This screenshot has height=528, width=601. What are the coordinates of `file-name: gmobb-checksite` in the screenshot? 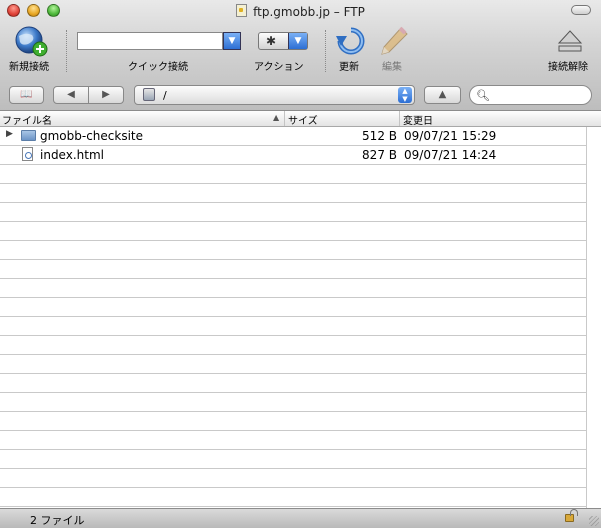 It's located at (92, 136).